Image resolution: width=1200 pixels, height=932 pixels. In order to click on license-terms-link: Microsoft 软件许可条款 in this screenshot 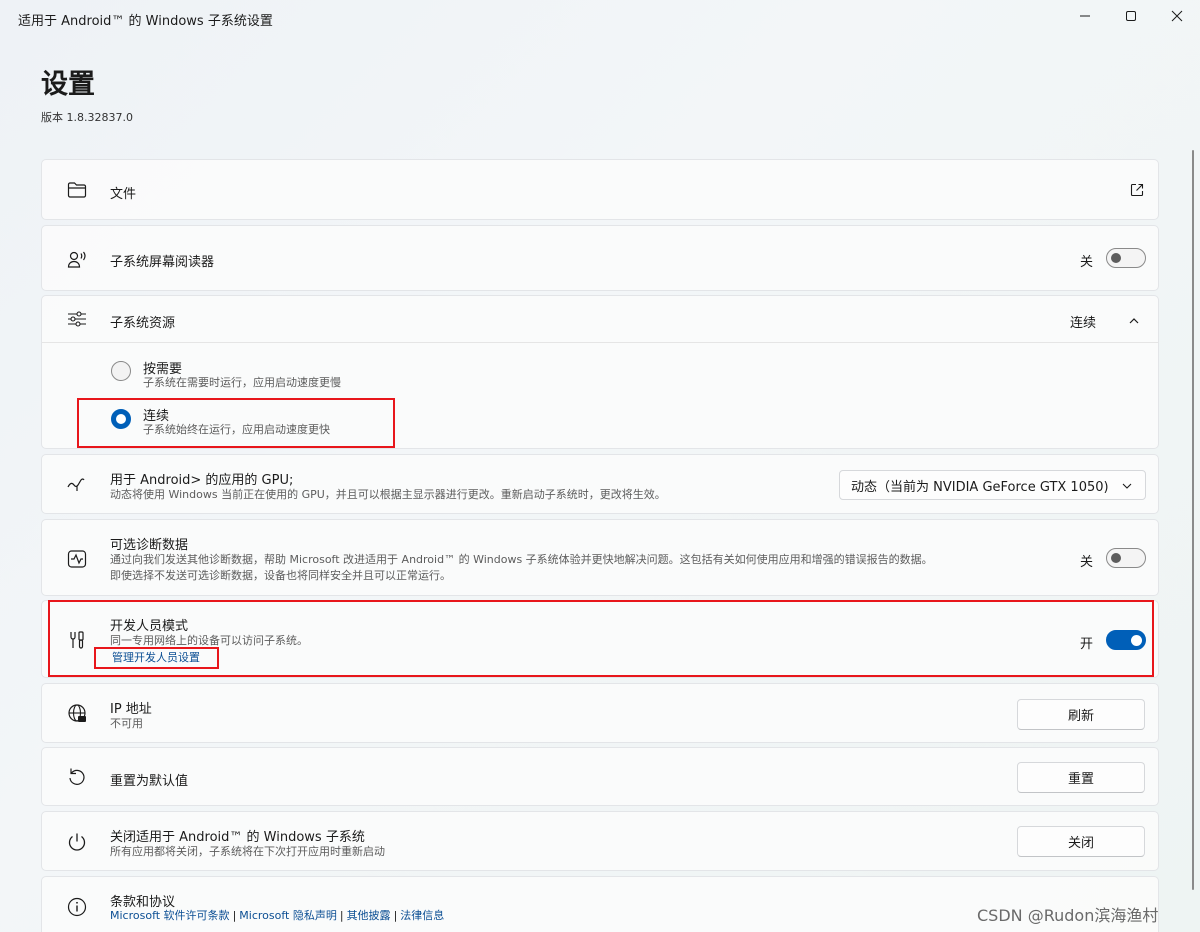, I will do `click(170, 915)`.